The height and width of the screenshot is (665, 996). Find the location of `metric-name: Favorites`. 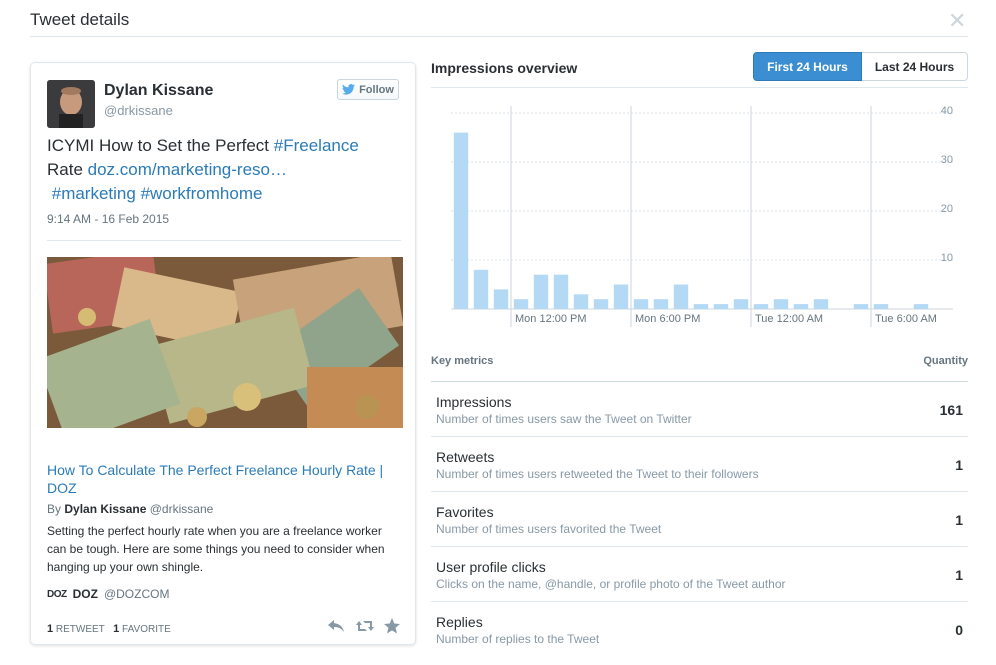

metric-name: Favorites is located at coordinates (465, 512).